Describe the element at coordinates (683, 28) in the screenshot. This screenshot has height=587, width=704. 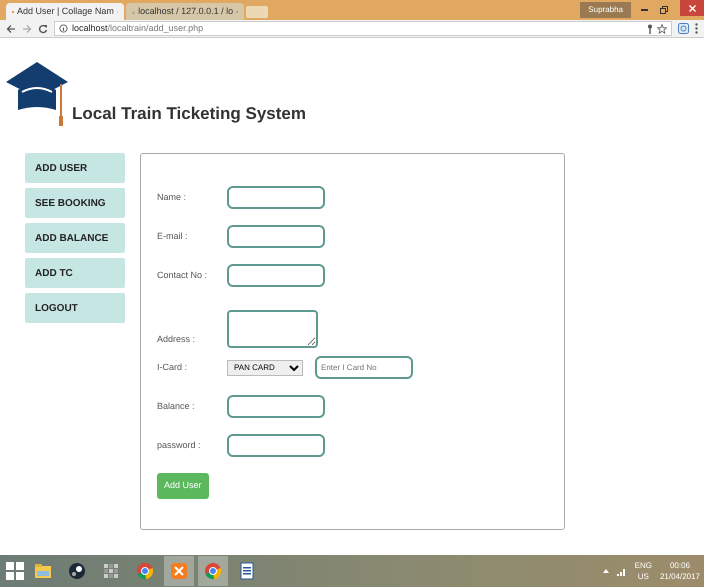
I see `extension-icon` at that location.